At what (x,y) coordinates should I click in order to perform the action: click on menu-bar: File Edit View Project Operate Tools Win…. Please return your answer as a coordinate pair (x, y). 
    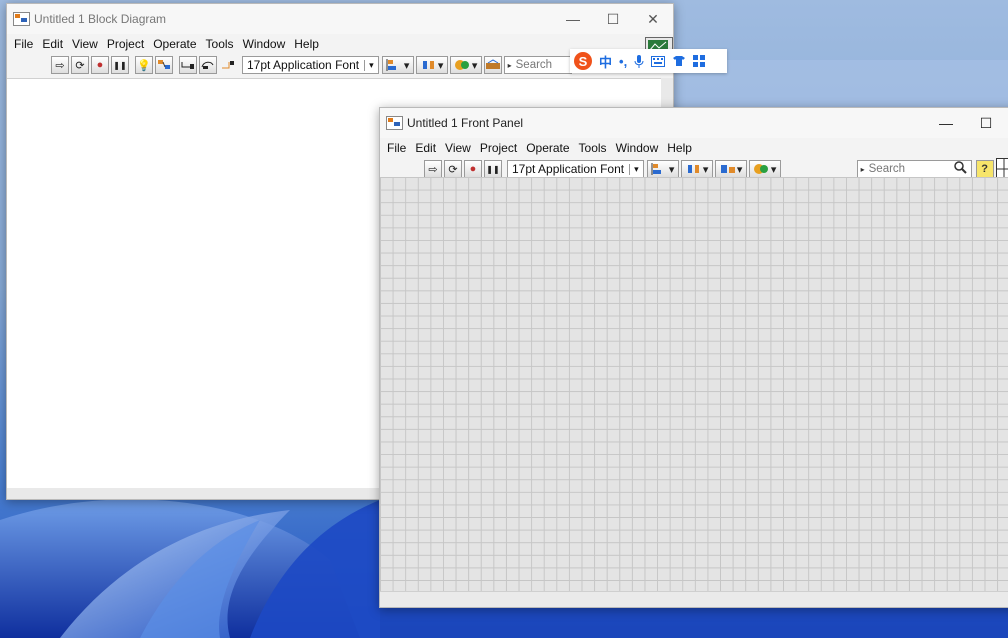
    Looking at the image, I should click on (694, 148).